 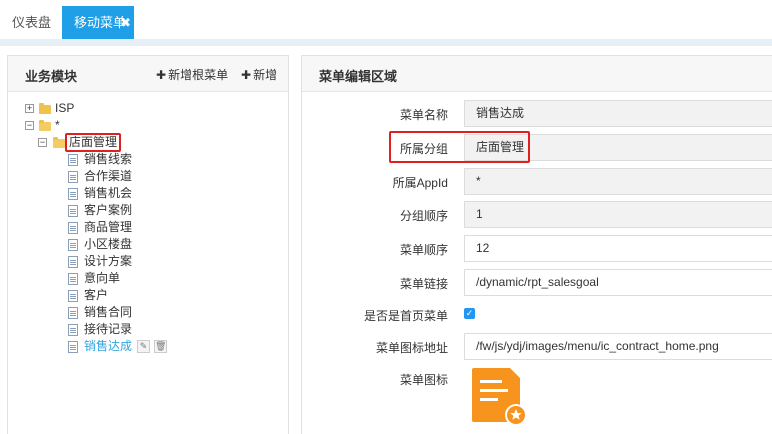 What do you see at coordinates (459, 147) in the screenshot?
I see `highlight-box-group` at bounding box center [459, 147].